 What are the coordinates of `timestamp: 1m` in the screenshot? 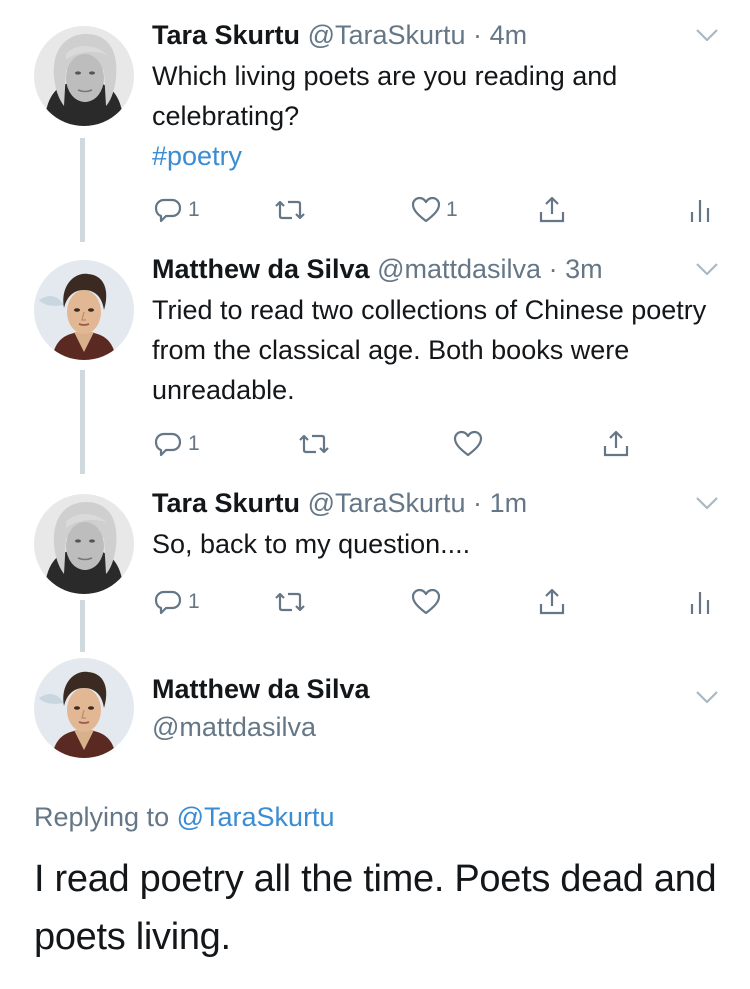 It's located at (509, 503).